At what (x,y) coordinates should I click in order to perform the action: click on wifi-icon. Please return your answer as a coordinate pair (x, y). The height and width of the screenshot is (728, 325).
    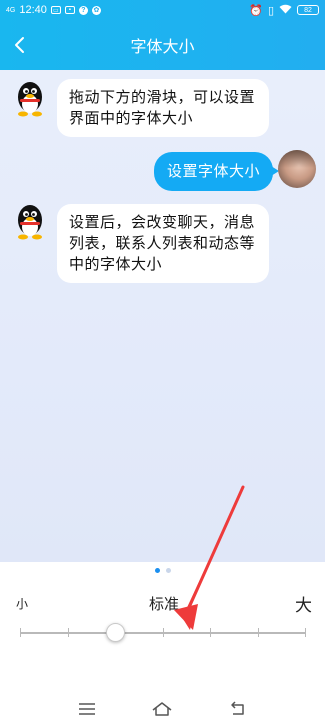
    Looking at the image, I should click on (285, 10).